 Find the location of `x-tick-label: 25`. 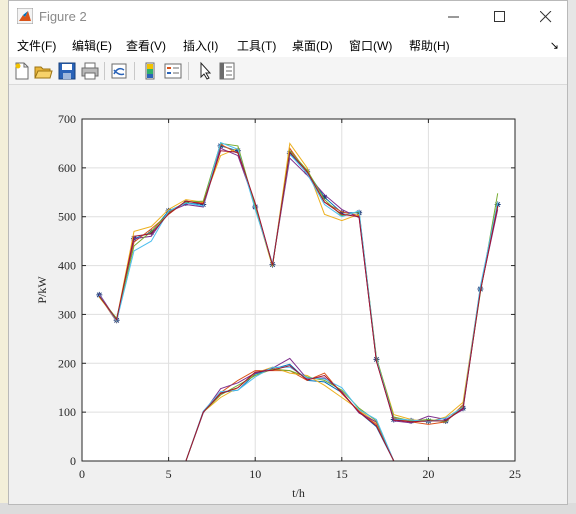

x-tick-label: 25 is located at coordinates (515, 474).